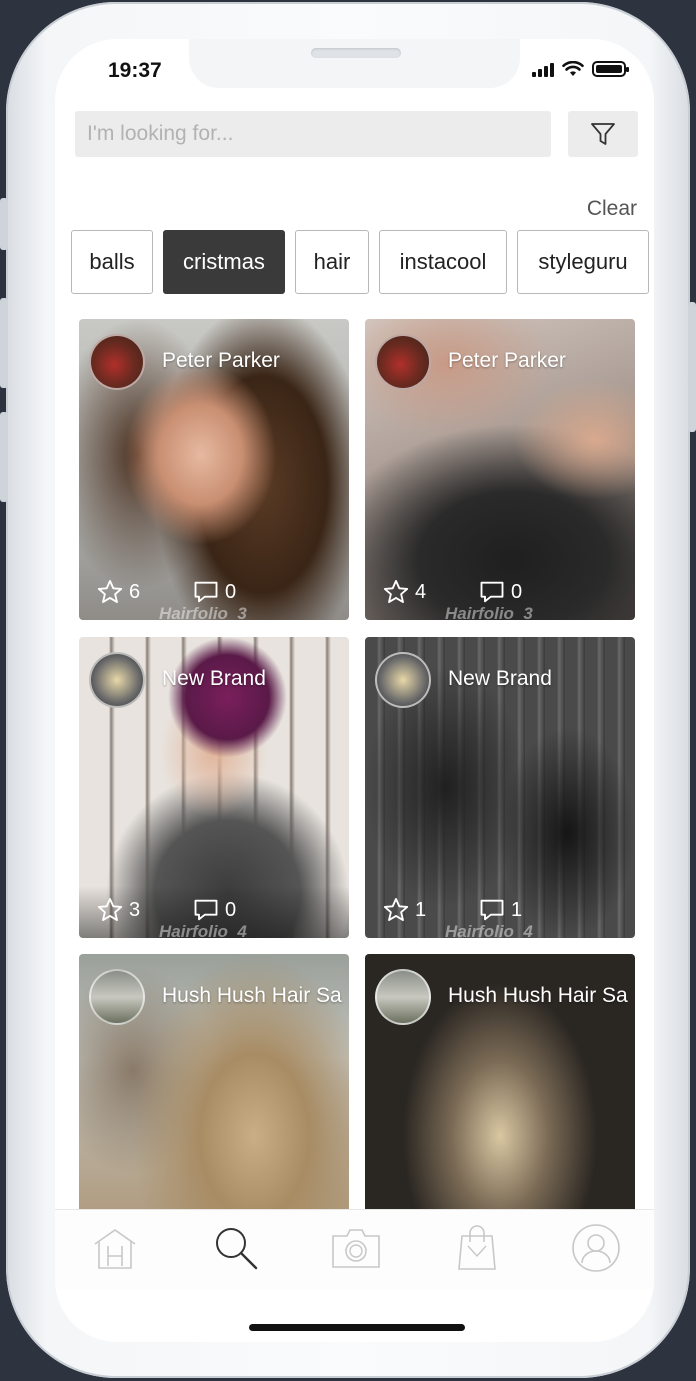 The image size is (696, 1381). Describe the element at coordinates (214, 469) in the screenshot. I see `post-card: Peter Parker 6 0 Hairfolio_3` at that location.